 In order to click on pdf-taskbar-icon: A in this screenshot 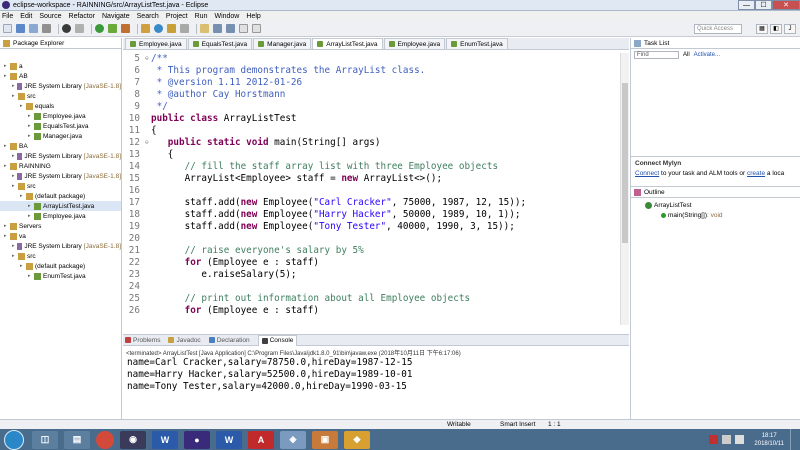, I will do `click(261, 439)`.